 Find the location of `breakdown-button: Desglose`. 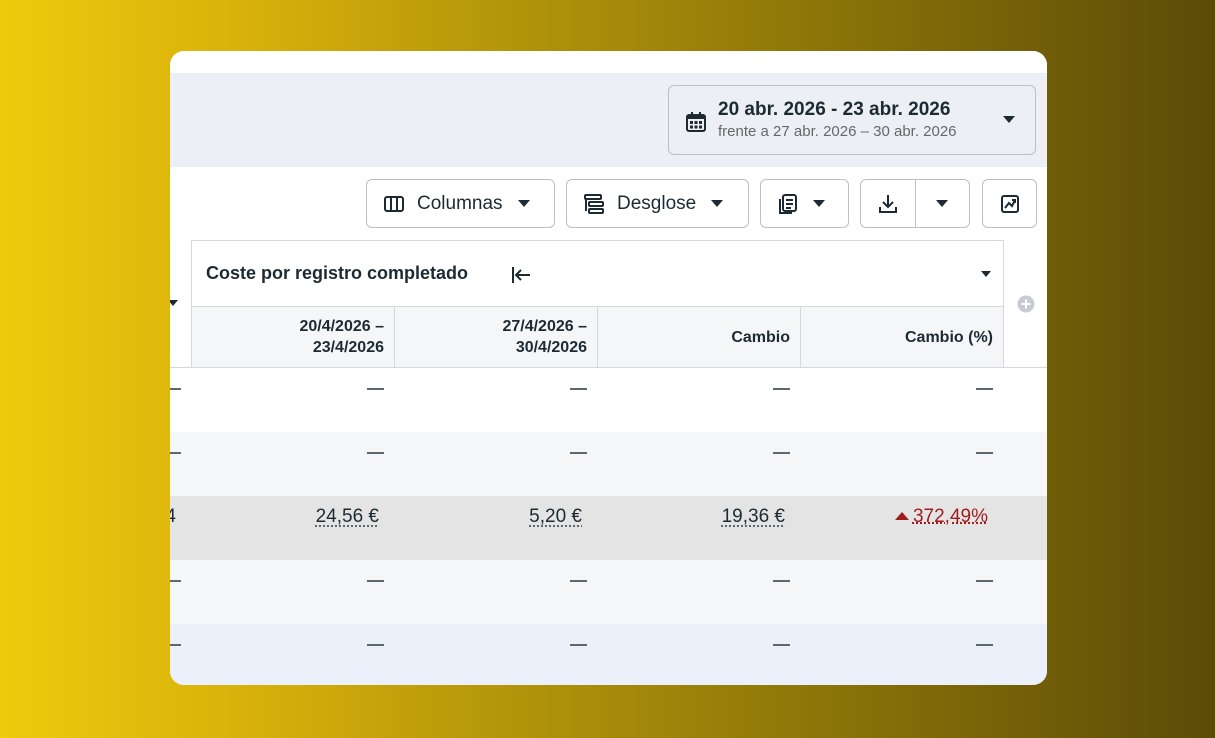

breakdown-button: Desglose is located at coordinates (657, 203).